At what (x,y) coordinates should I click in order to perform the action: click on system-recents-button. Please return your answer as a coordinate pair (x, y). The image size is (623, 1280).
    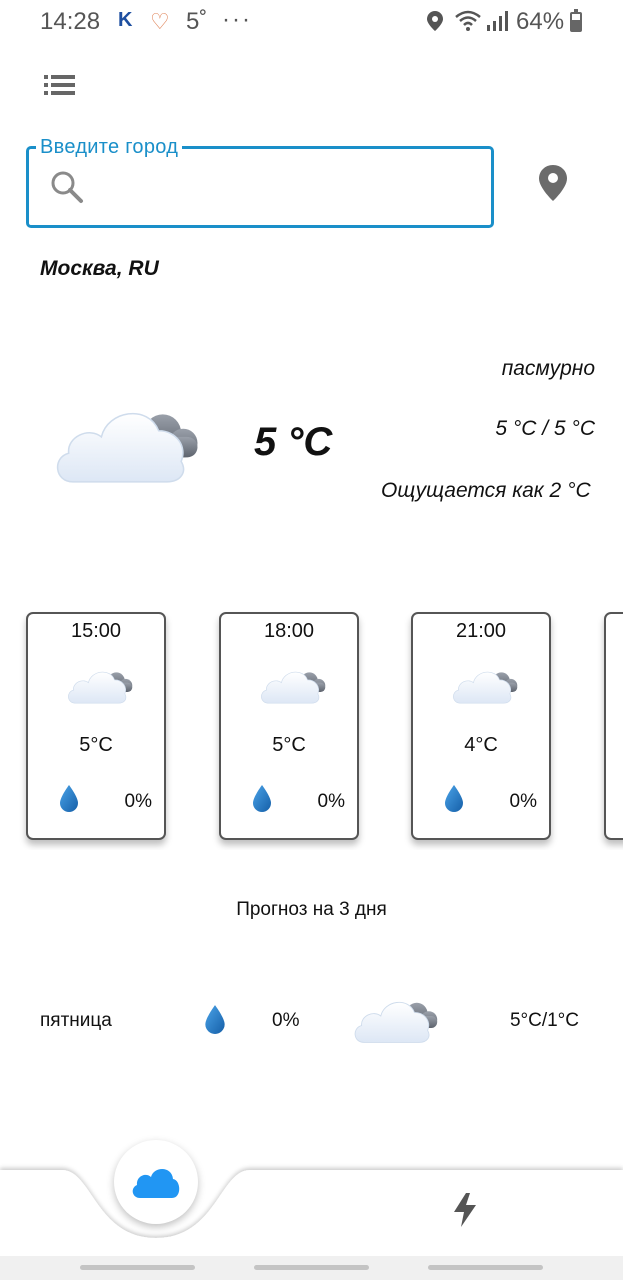
    Looking at the image, I should click on (137, 1267).